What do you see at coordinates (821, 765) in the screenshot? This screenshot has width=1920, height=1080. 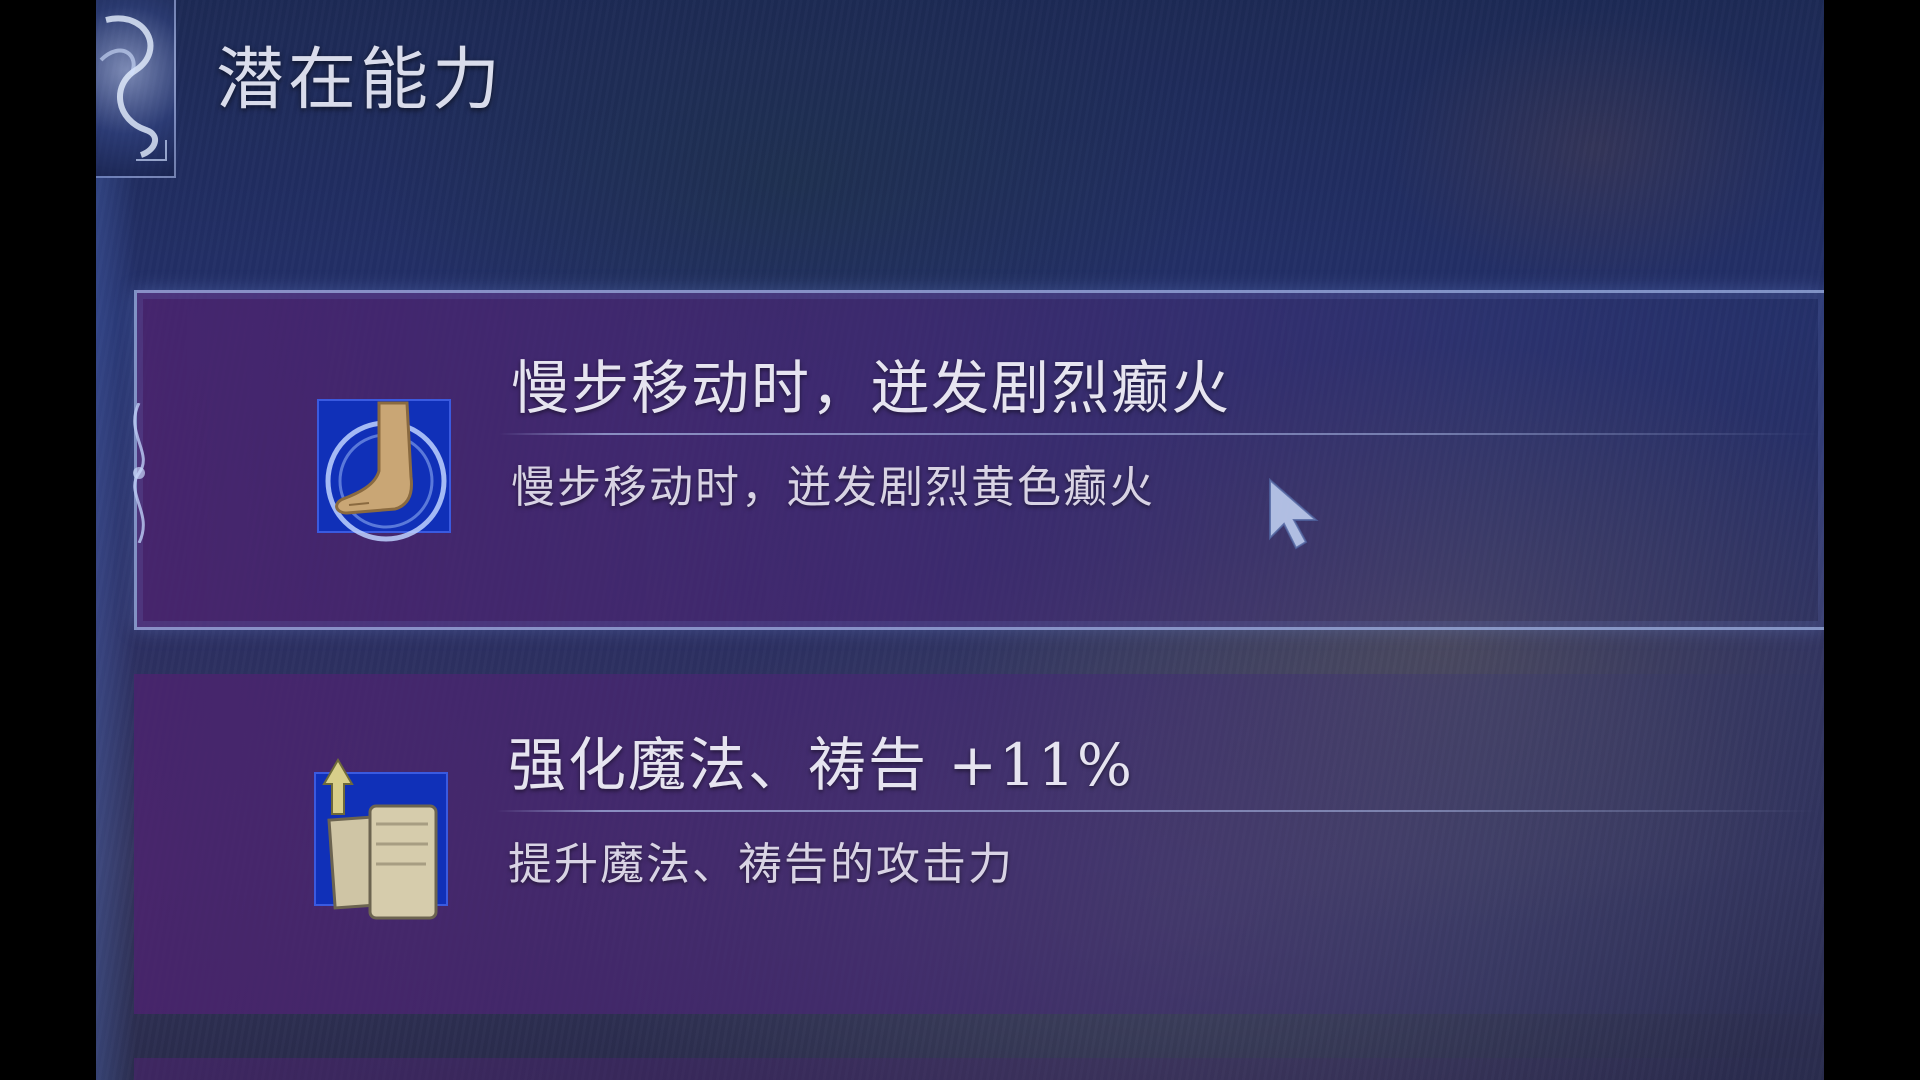 I see `ability-name: 强化魔法、祷告 +11%` at bounding box center [821, 765].